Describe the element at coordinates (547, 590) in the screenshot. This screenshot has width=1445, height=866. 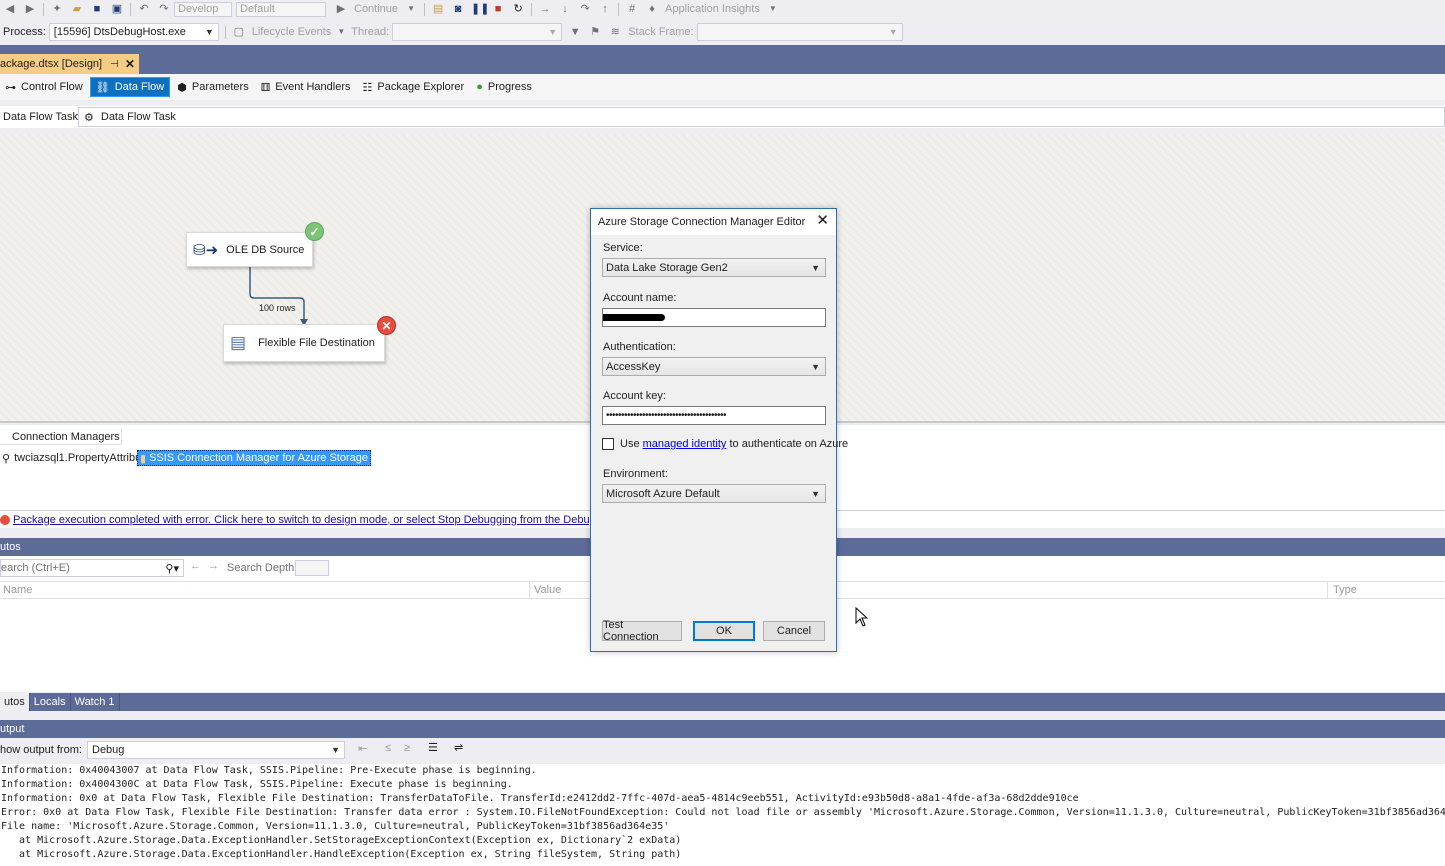
I see `value-column-header: Value` at that location.